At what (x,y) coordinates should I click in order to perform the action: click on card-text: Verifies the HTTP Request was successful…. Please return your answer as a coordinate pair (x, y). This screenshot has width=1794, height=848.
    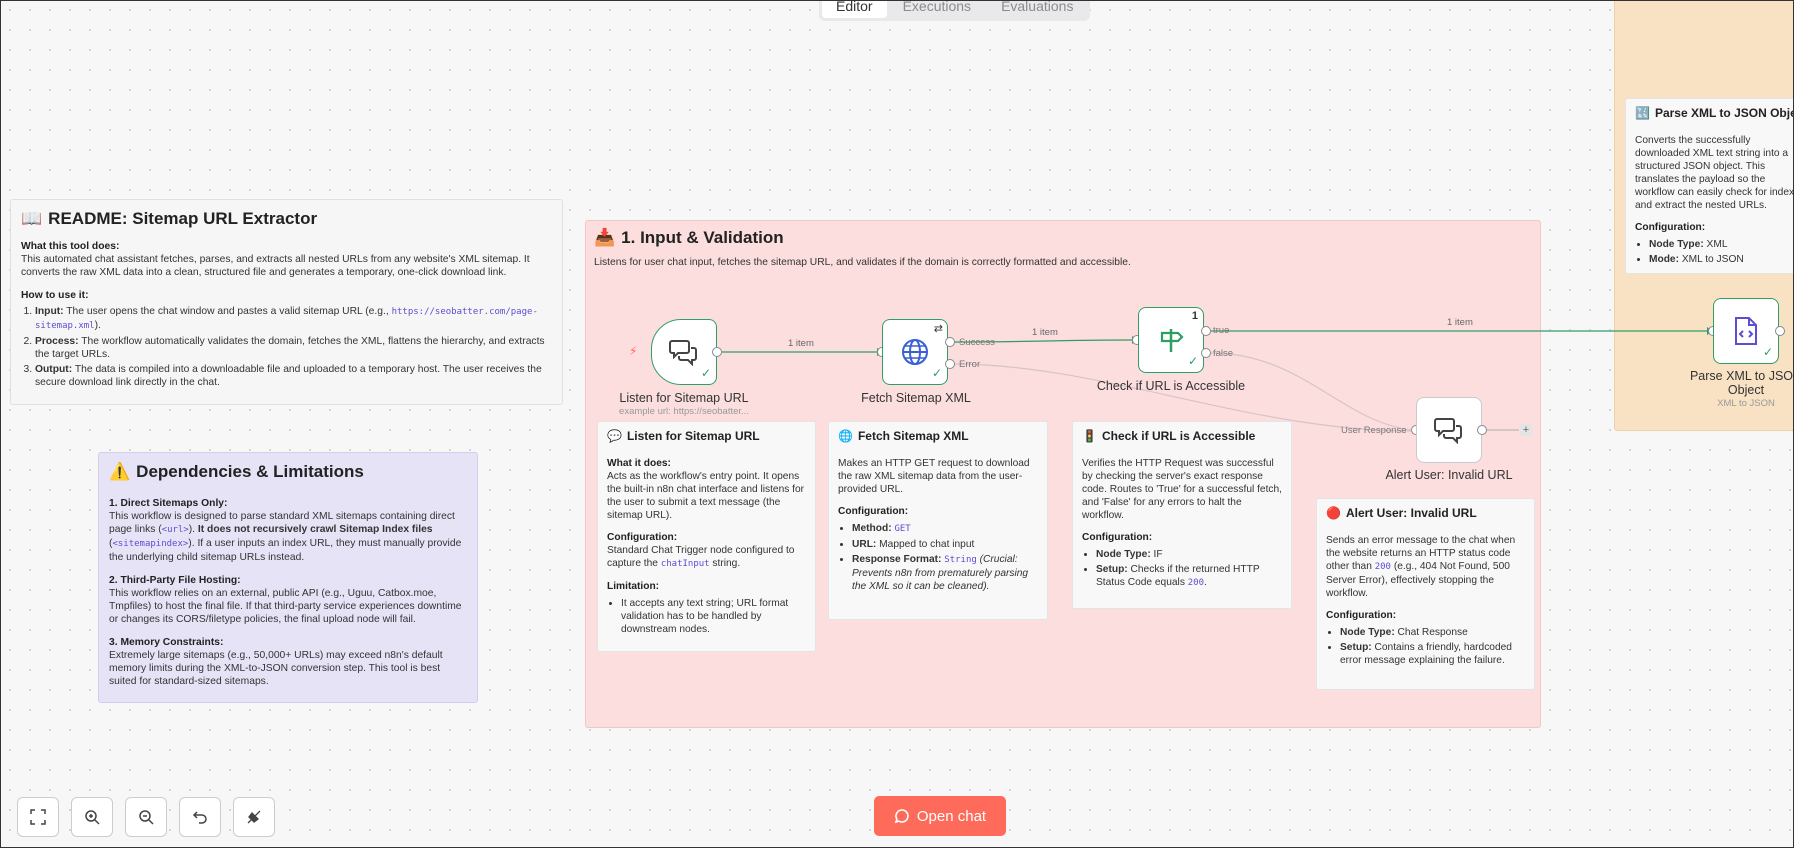
    Looking at the image, I should click on (1182, 489).